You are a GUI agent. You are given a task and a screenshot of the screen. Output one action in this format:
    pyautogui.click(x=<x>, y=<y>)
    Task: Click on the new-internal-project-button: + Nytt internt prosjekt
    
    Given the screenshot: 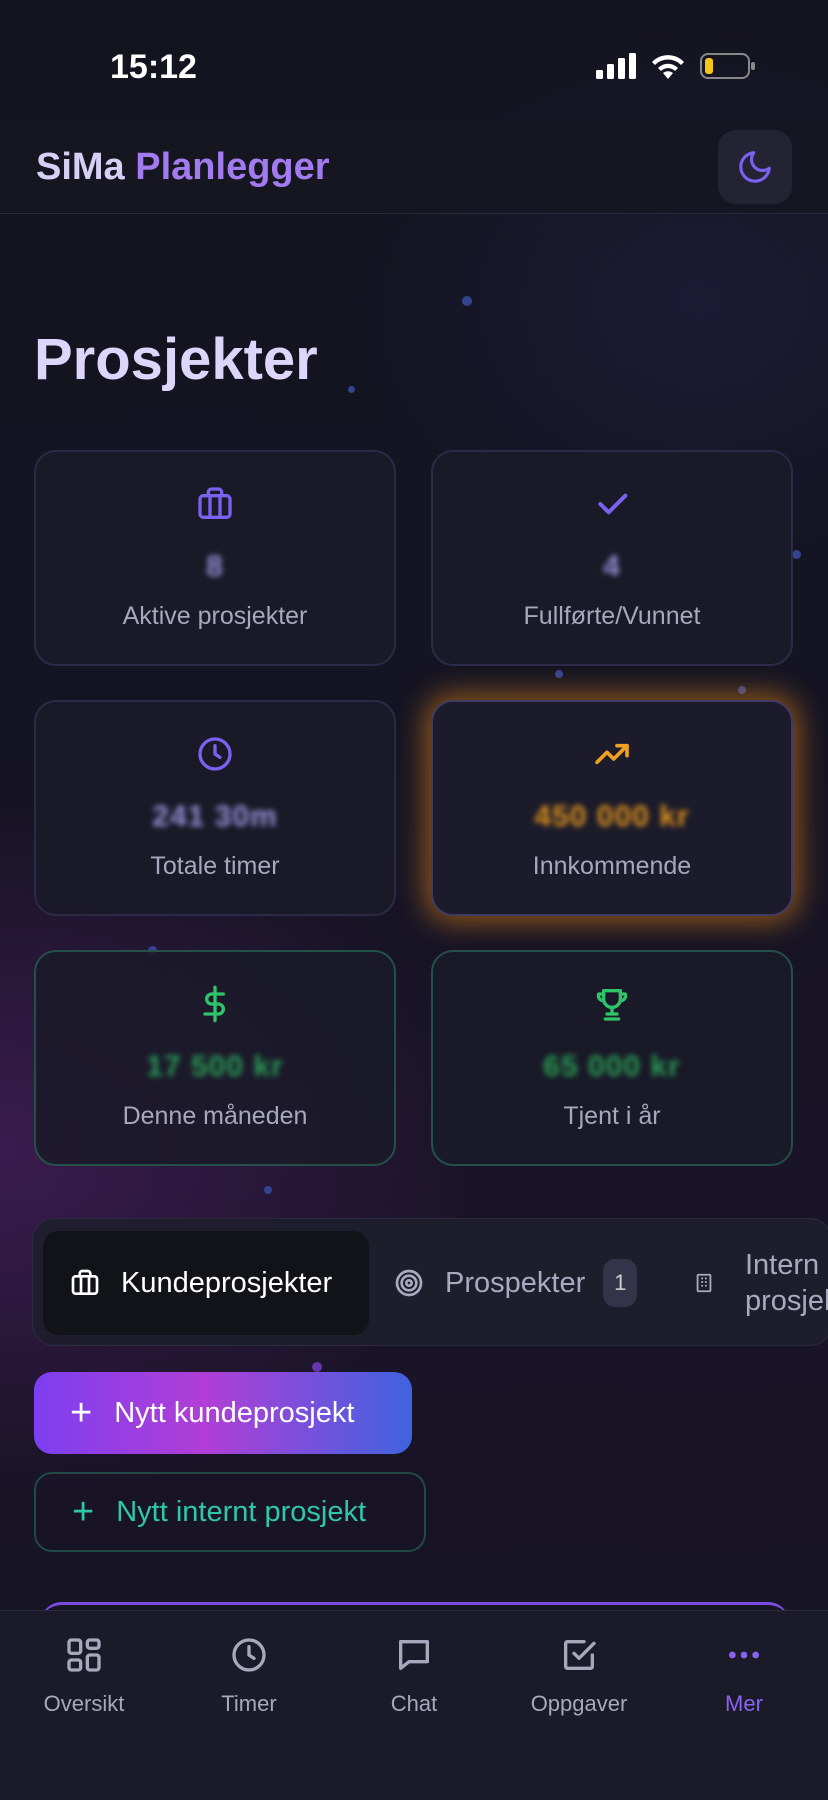 What is the action you would take?
    pyautogui.click(x=230, y=1512)
    